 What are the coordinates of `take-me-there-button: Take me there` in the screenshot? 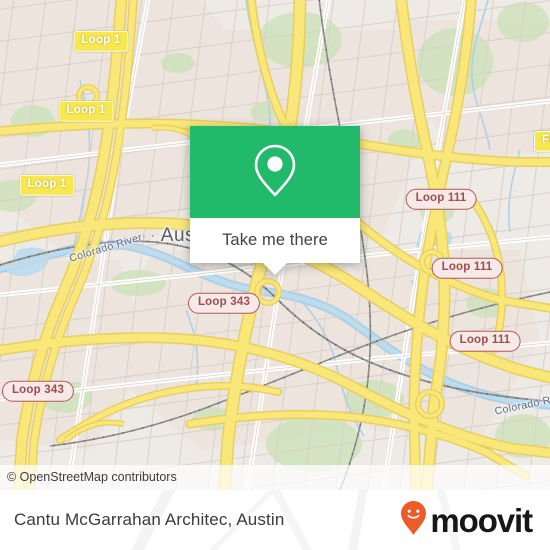 It's located at (275, 240).